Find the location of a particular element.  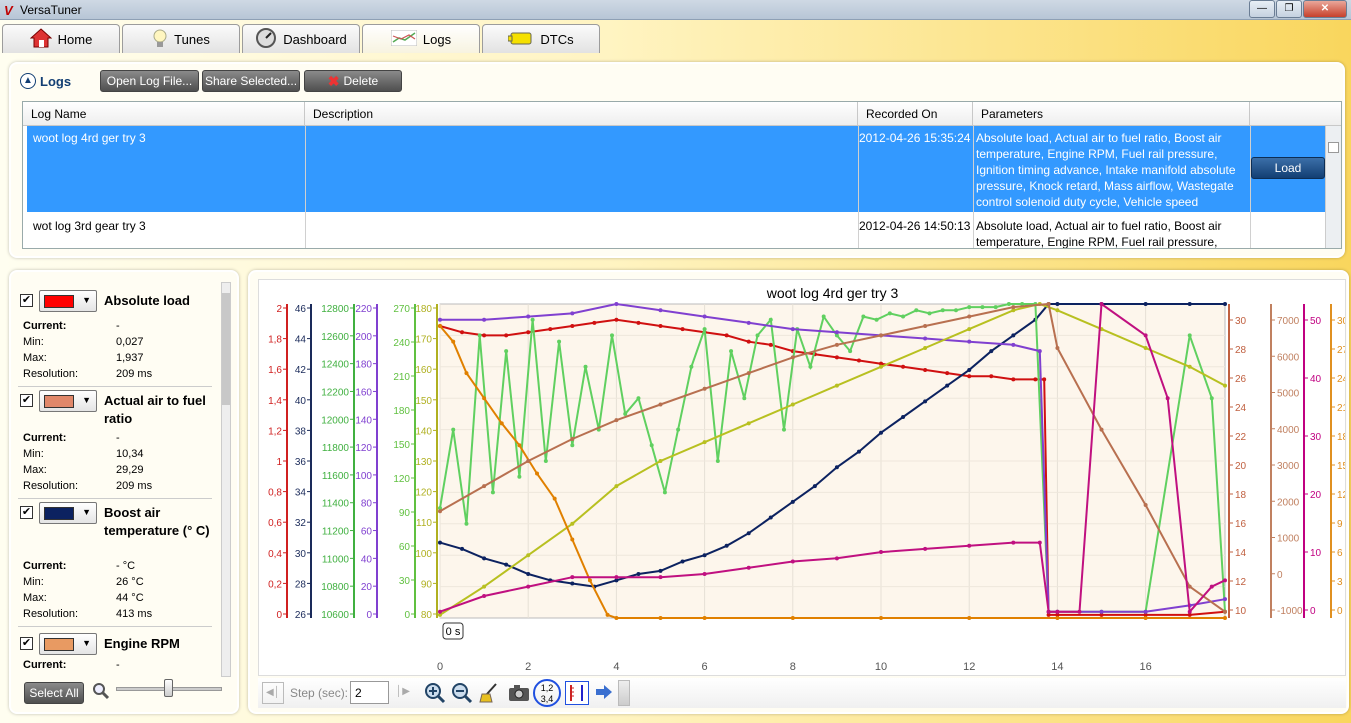

tab-tunes: Tunes is located at coordinates (181, 38).